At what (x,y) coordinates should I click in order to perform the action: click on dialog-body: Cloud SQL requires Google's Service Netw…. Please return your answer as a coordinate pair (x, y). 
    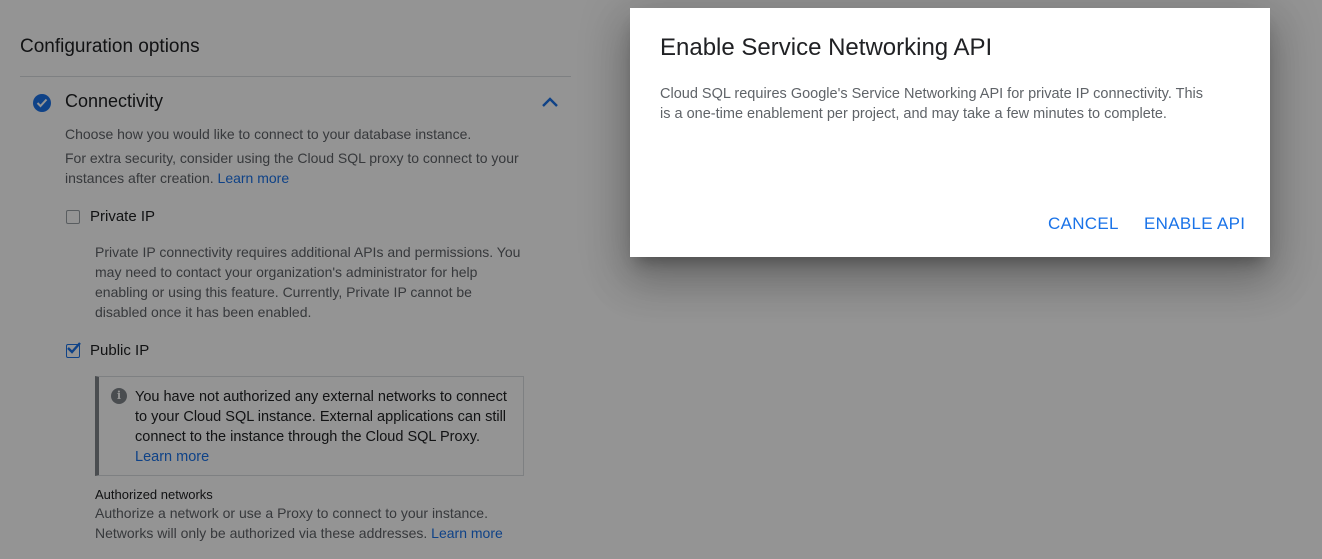
    Looking at the image, I should click on (932, 104).